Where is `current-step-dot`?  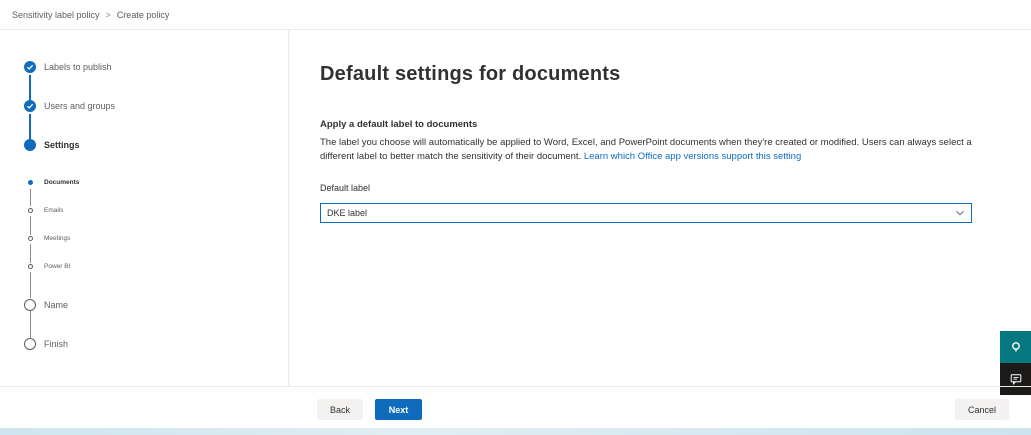
current-step-dot is located at coordinates (30, 145).